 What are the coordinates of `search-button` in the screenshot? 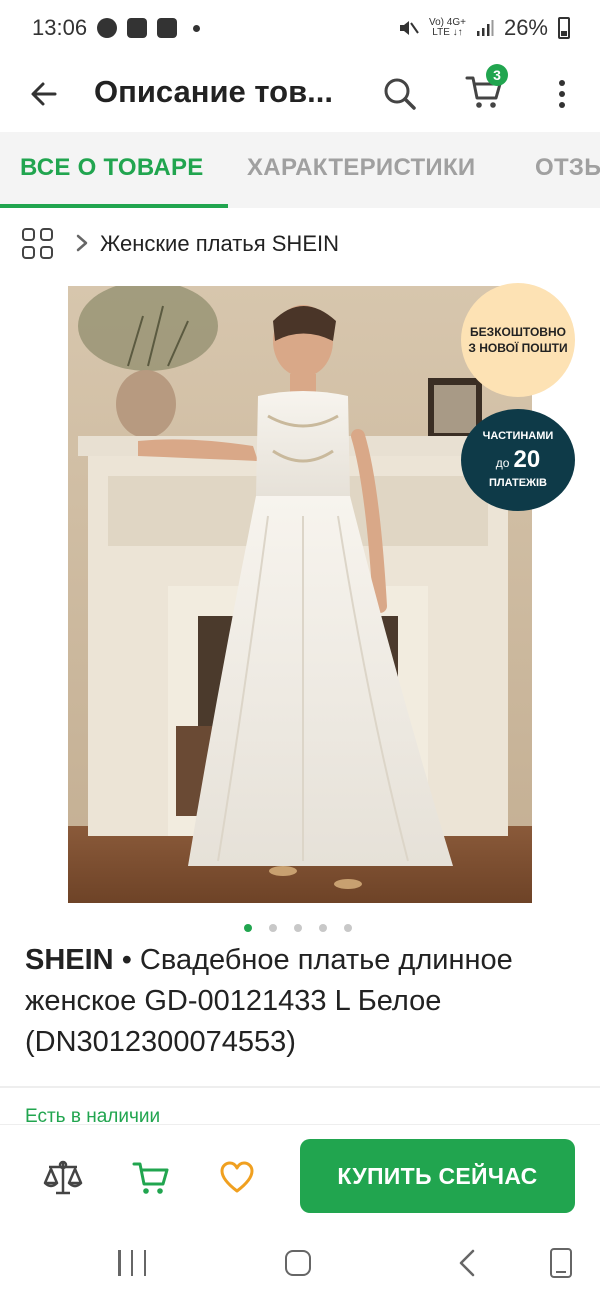 It's located at (400, 94).